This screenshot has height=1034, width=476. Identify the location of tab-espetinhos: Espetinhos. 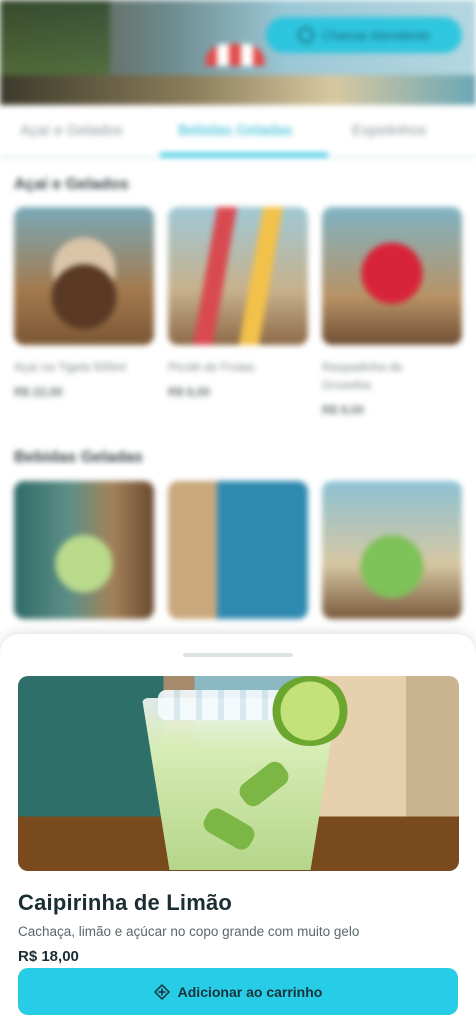
(389, 130).